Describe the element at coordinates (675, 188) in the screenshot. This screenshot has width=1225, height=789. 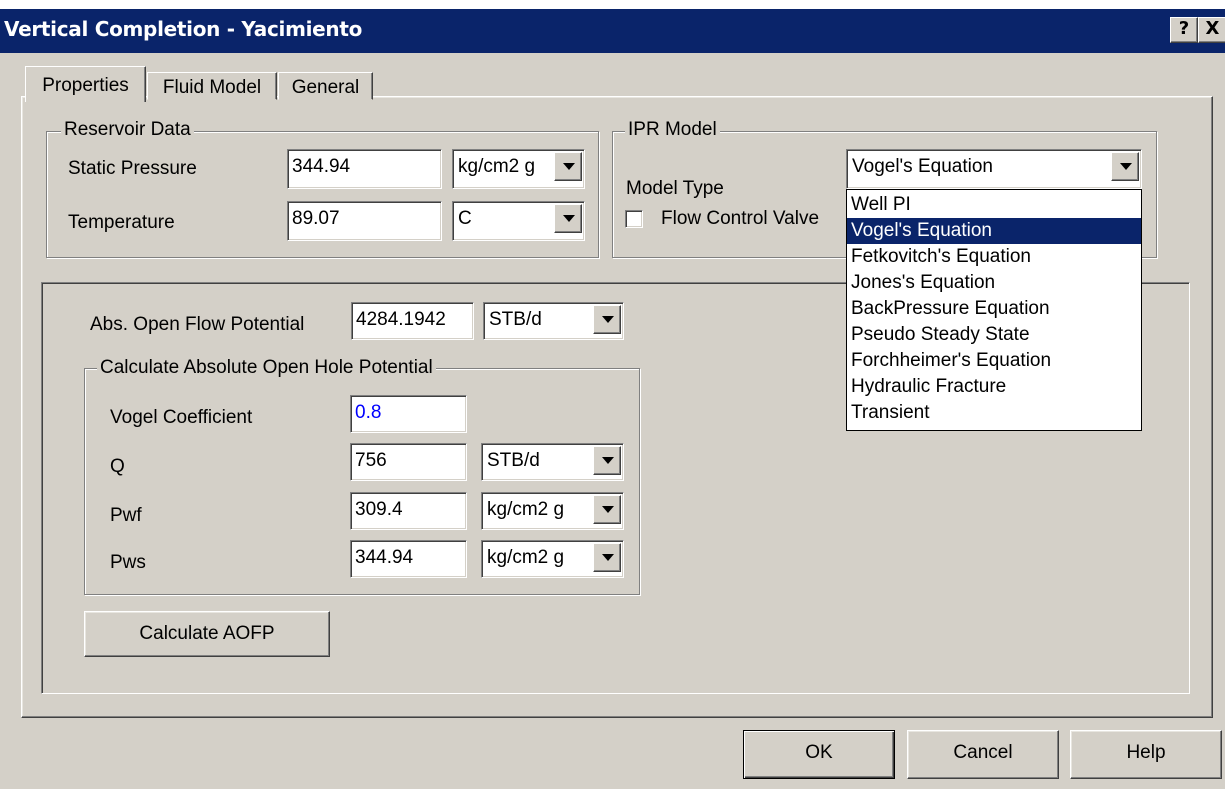
I see `model-type-label: Model Type` at that location.